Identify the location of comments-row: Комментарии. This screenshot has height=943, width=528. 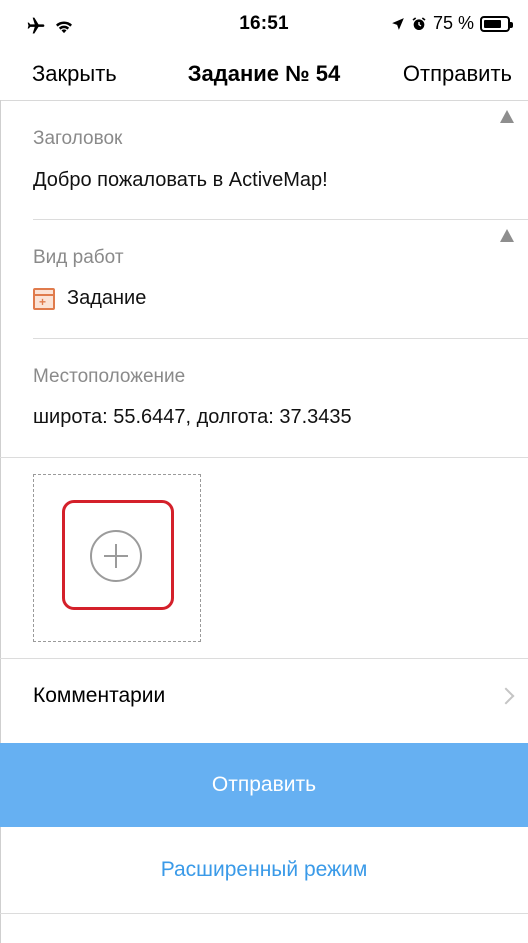
(99, 696).